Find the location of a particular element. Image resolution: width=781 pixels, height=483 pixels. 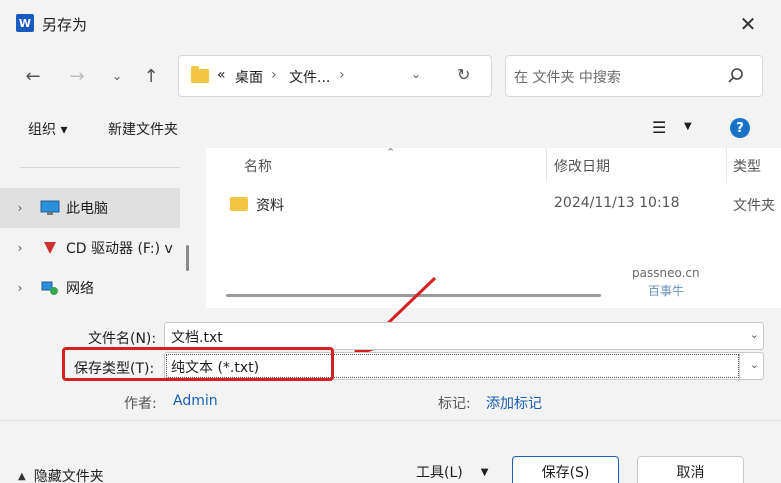

filename-field: 文档.txt ⌄ is located at coordinates (464, 336).